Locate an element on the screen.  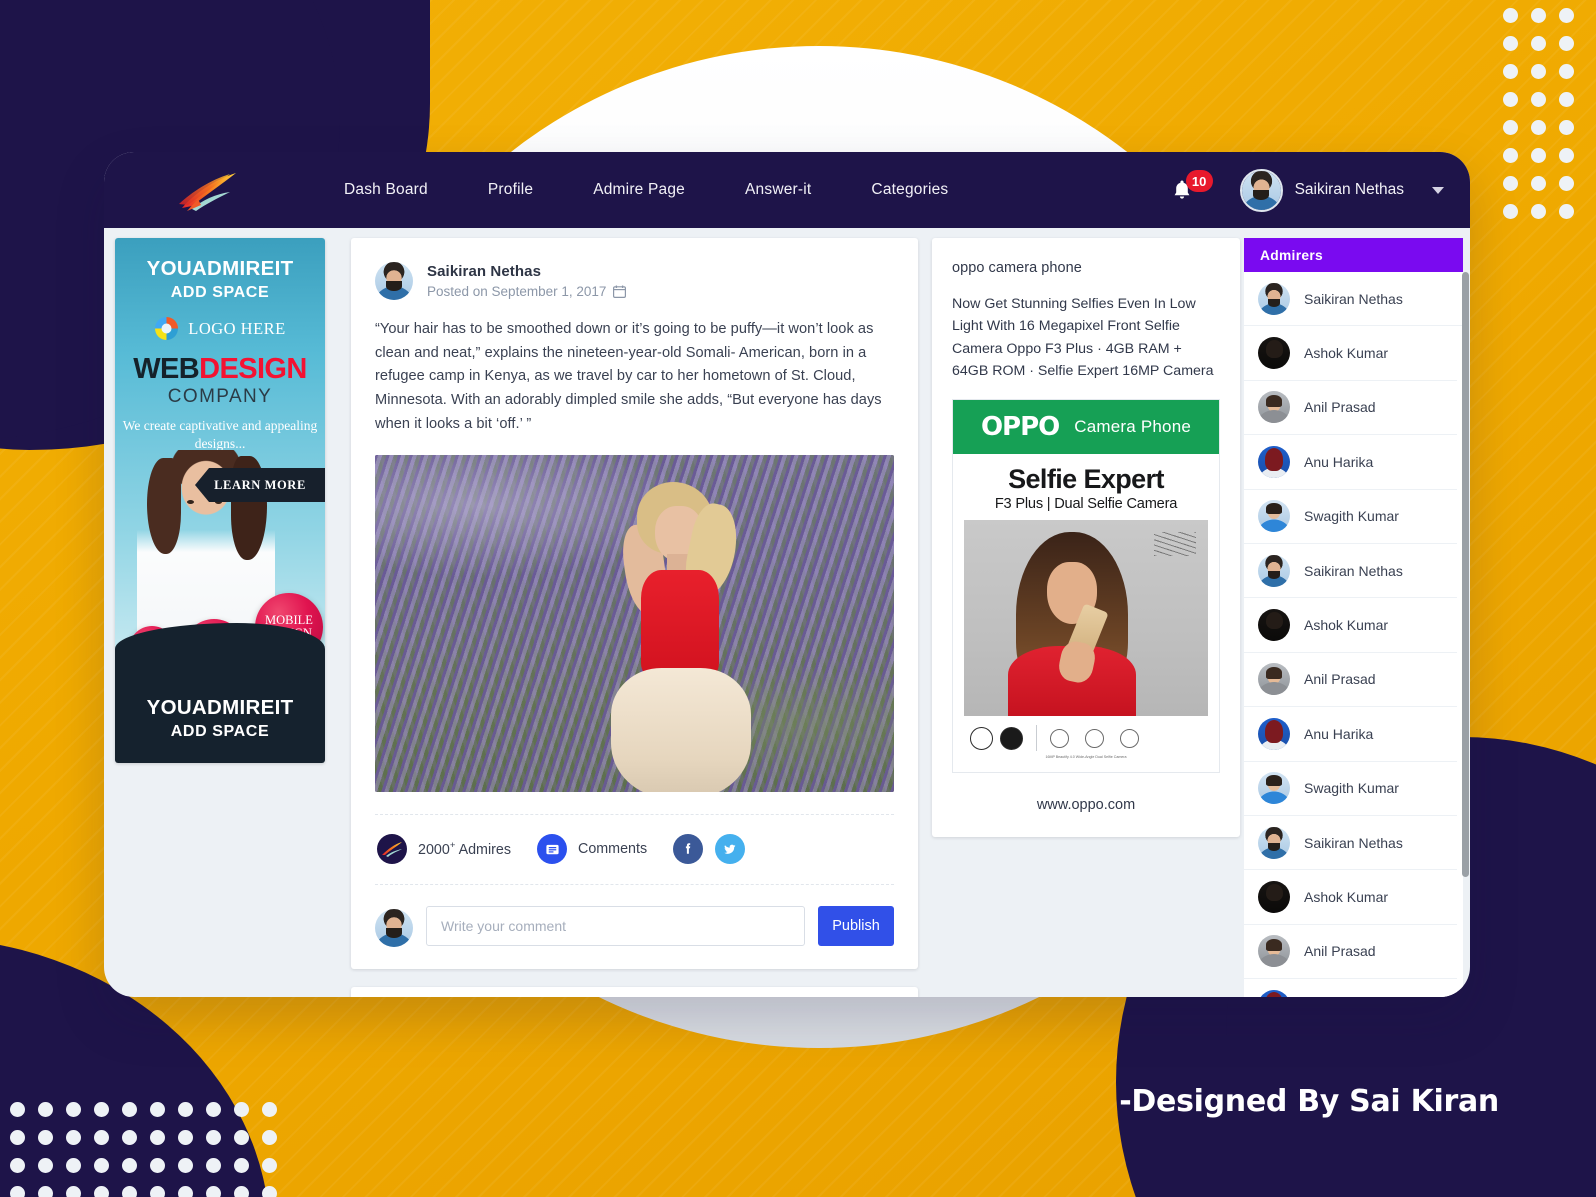
oppo-brand-tagline: Camera Phone is located at coordinates (1133, 427).